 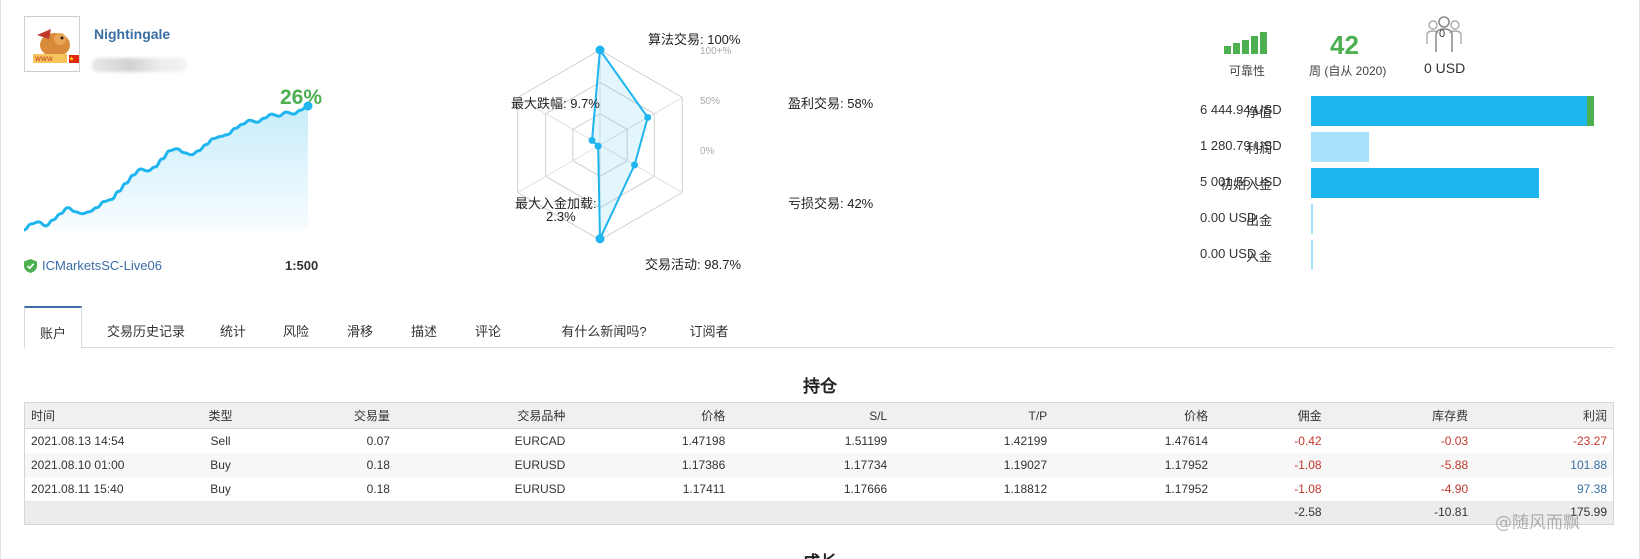 What do you see at coordinates (1271, 415) in the screenshot?
I see `col-commission: 佣金` at bounding box center [1271, 415].